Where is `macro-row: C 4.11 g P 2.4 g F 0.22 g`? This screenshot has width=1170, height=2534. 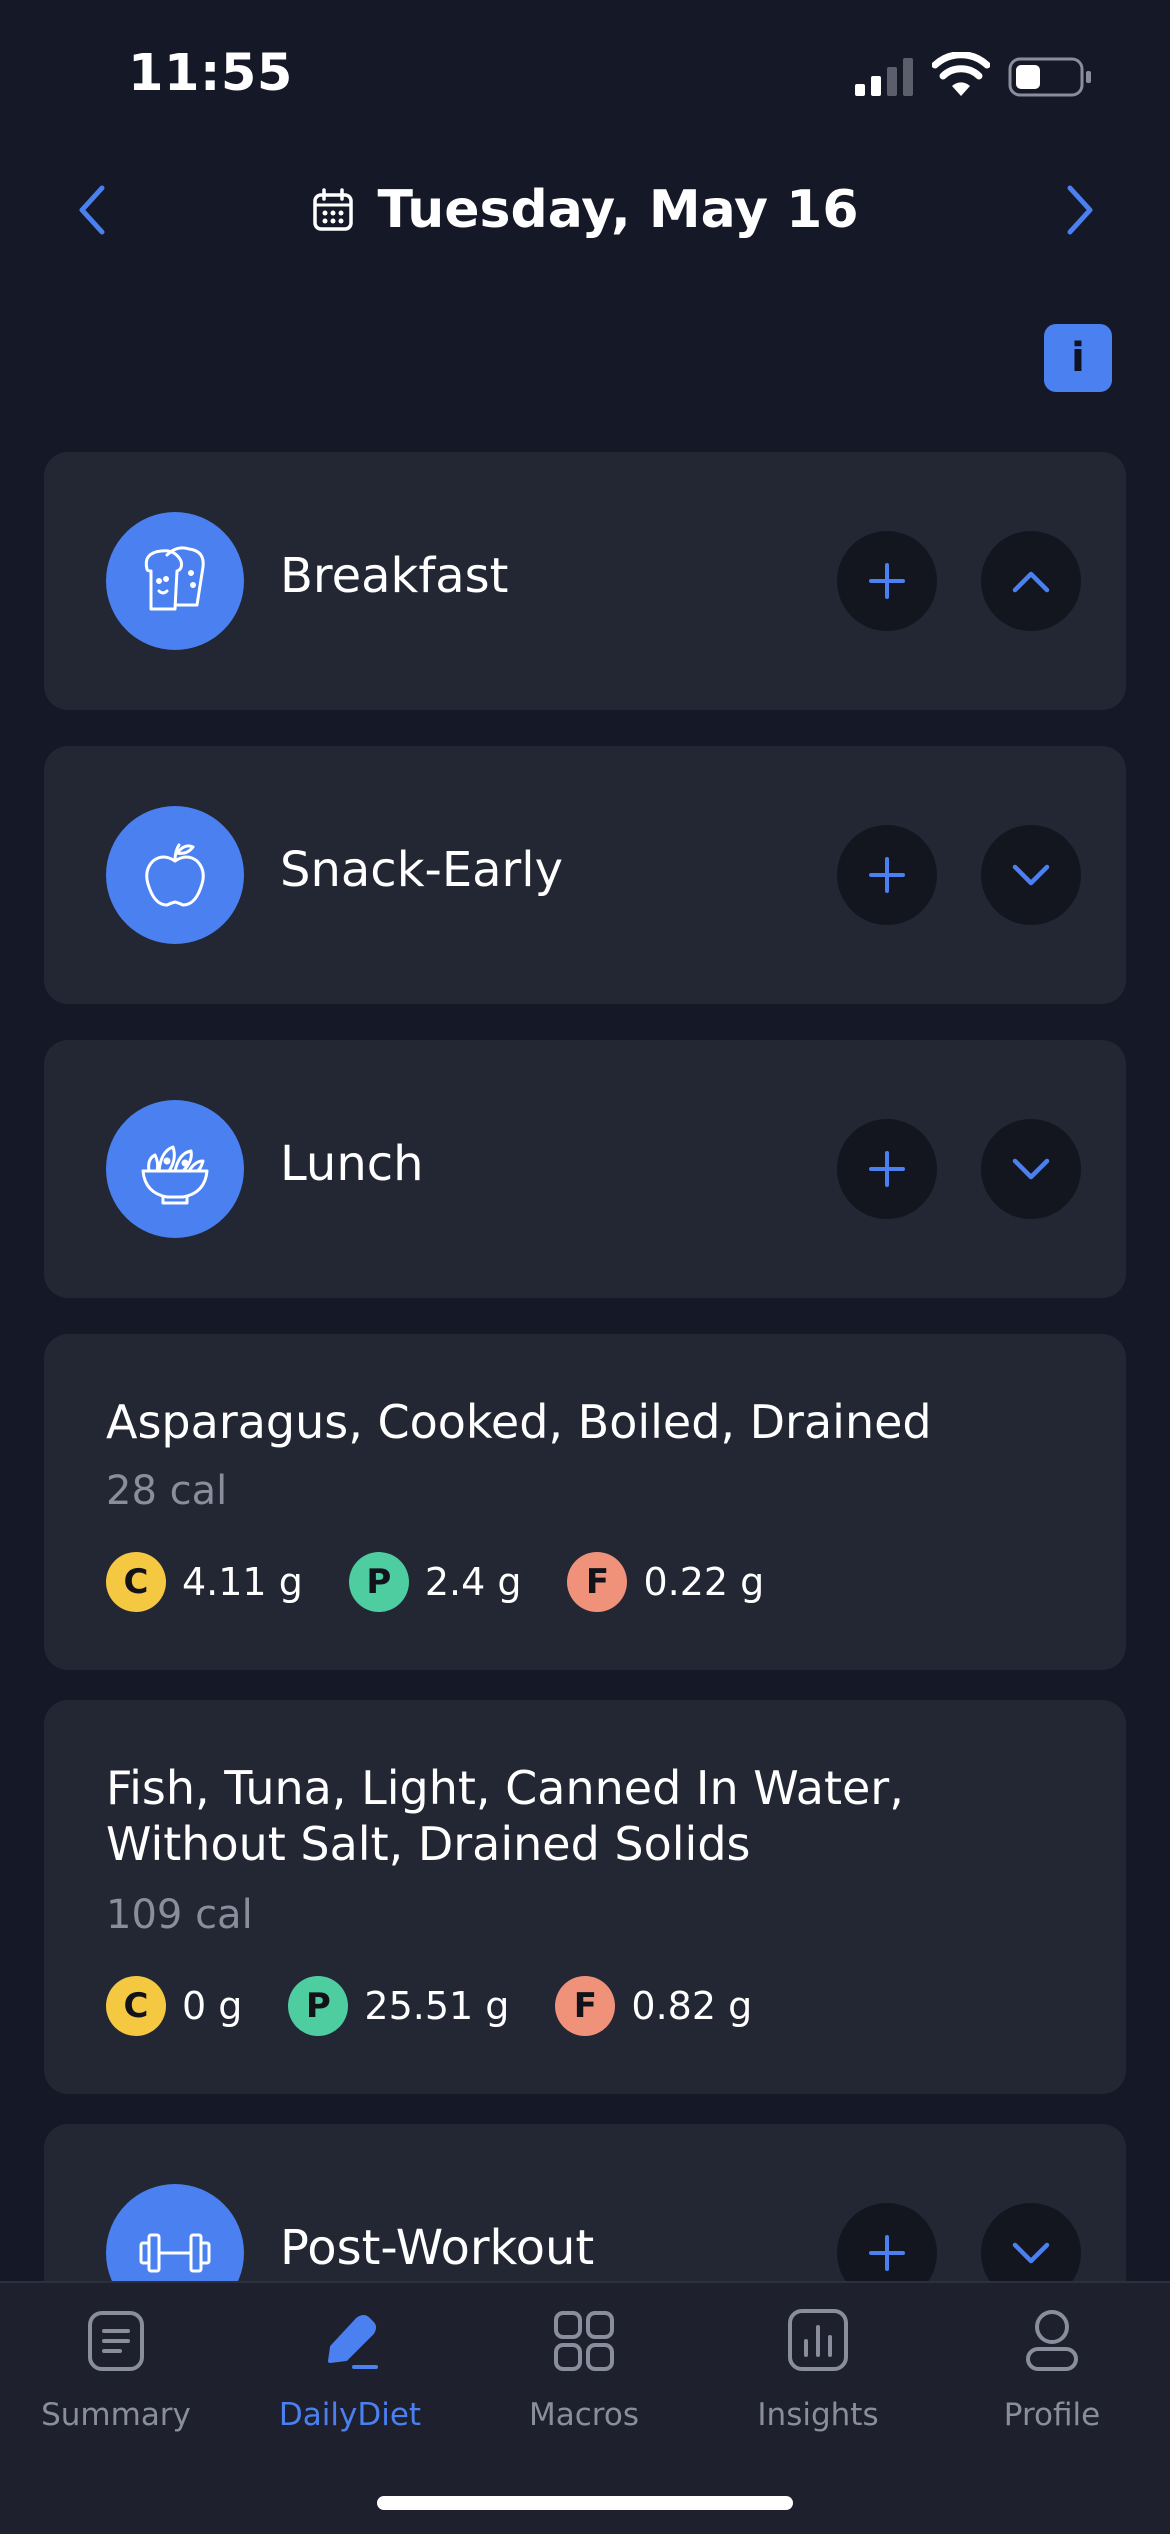
macro-row: C 4.11 g P 2.4 g F 0.22 g is located at coordinates (458, 1582).